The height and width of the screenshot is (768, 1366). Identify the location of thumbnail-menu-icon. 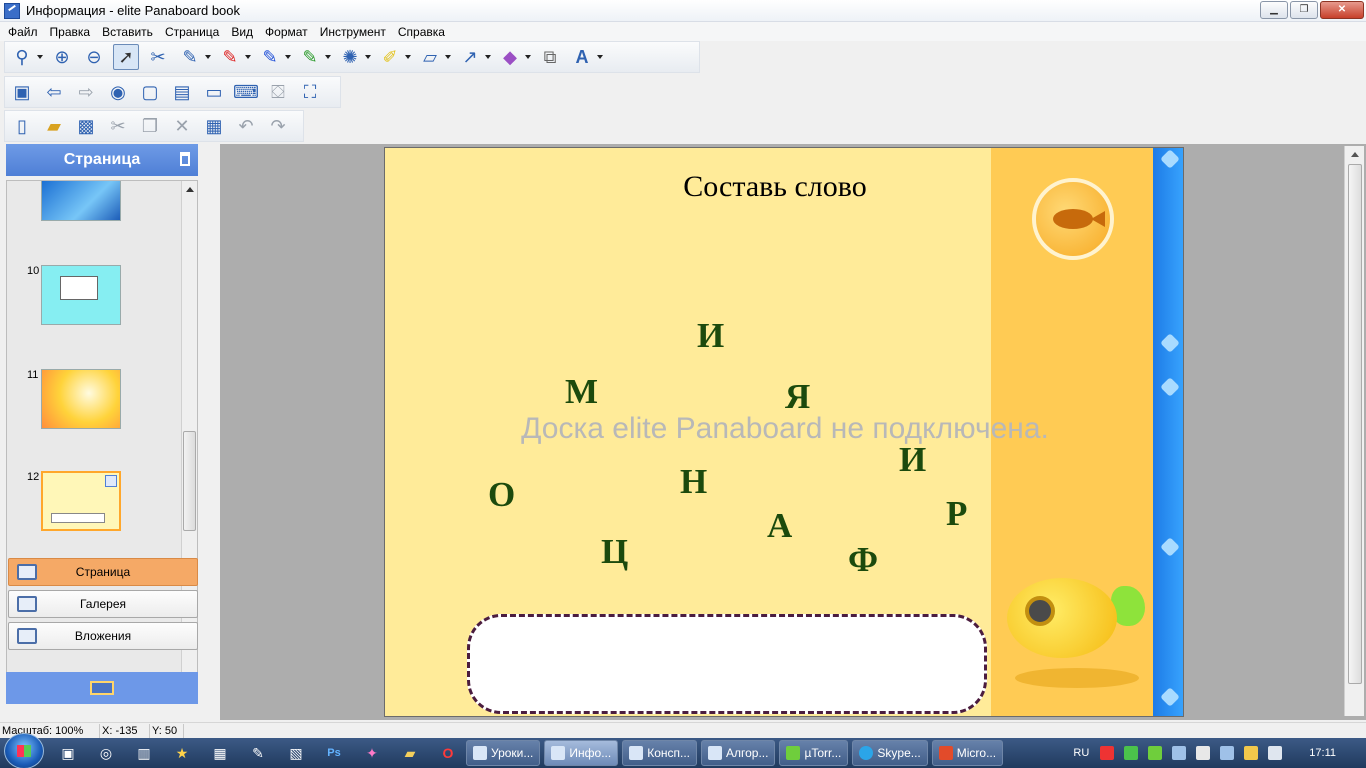
(111, 481).